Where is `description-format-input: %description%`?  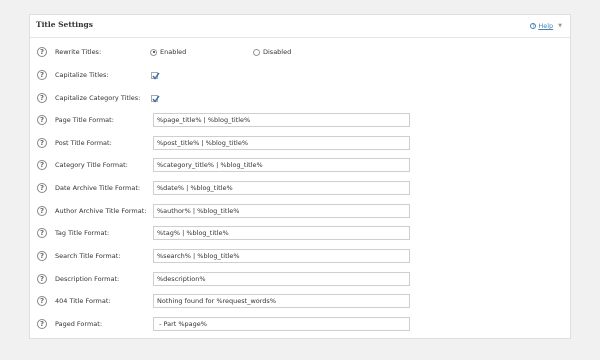 description-format-input: %description% is located at coordinates (281, 279).